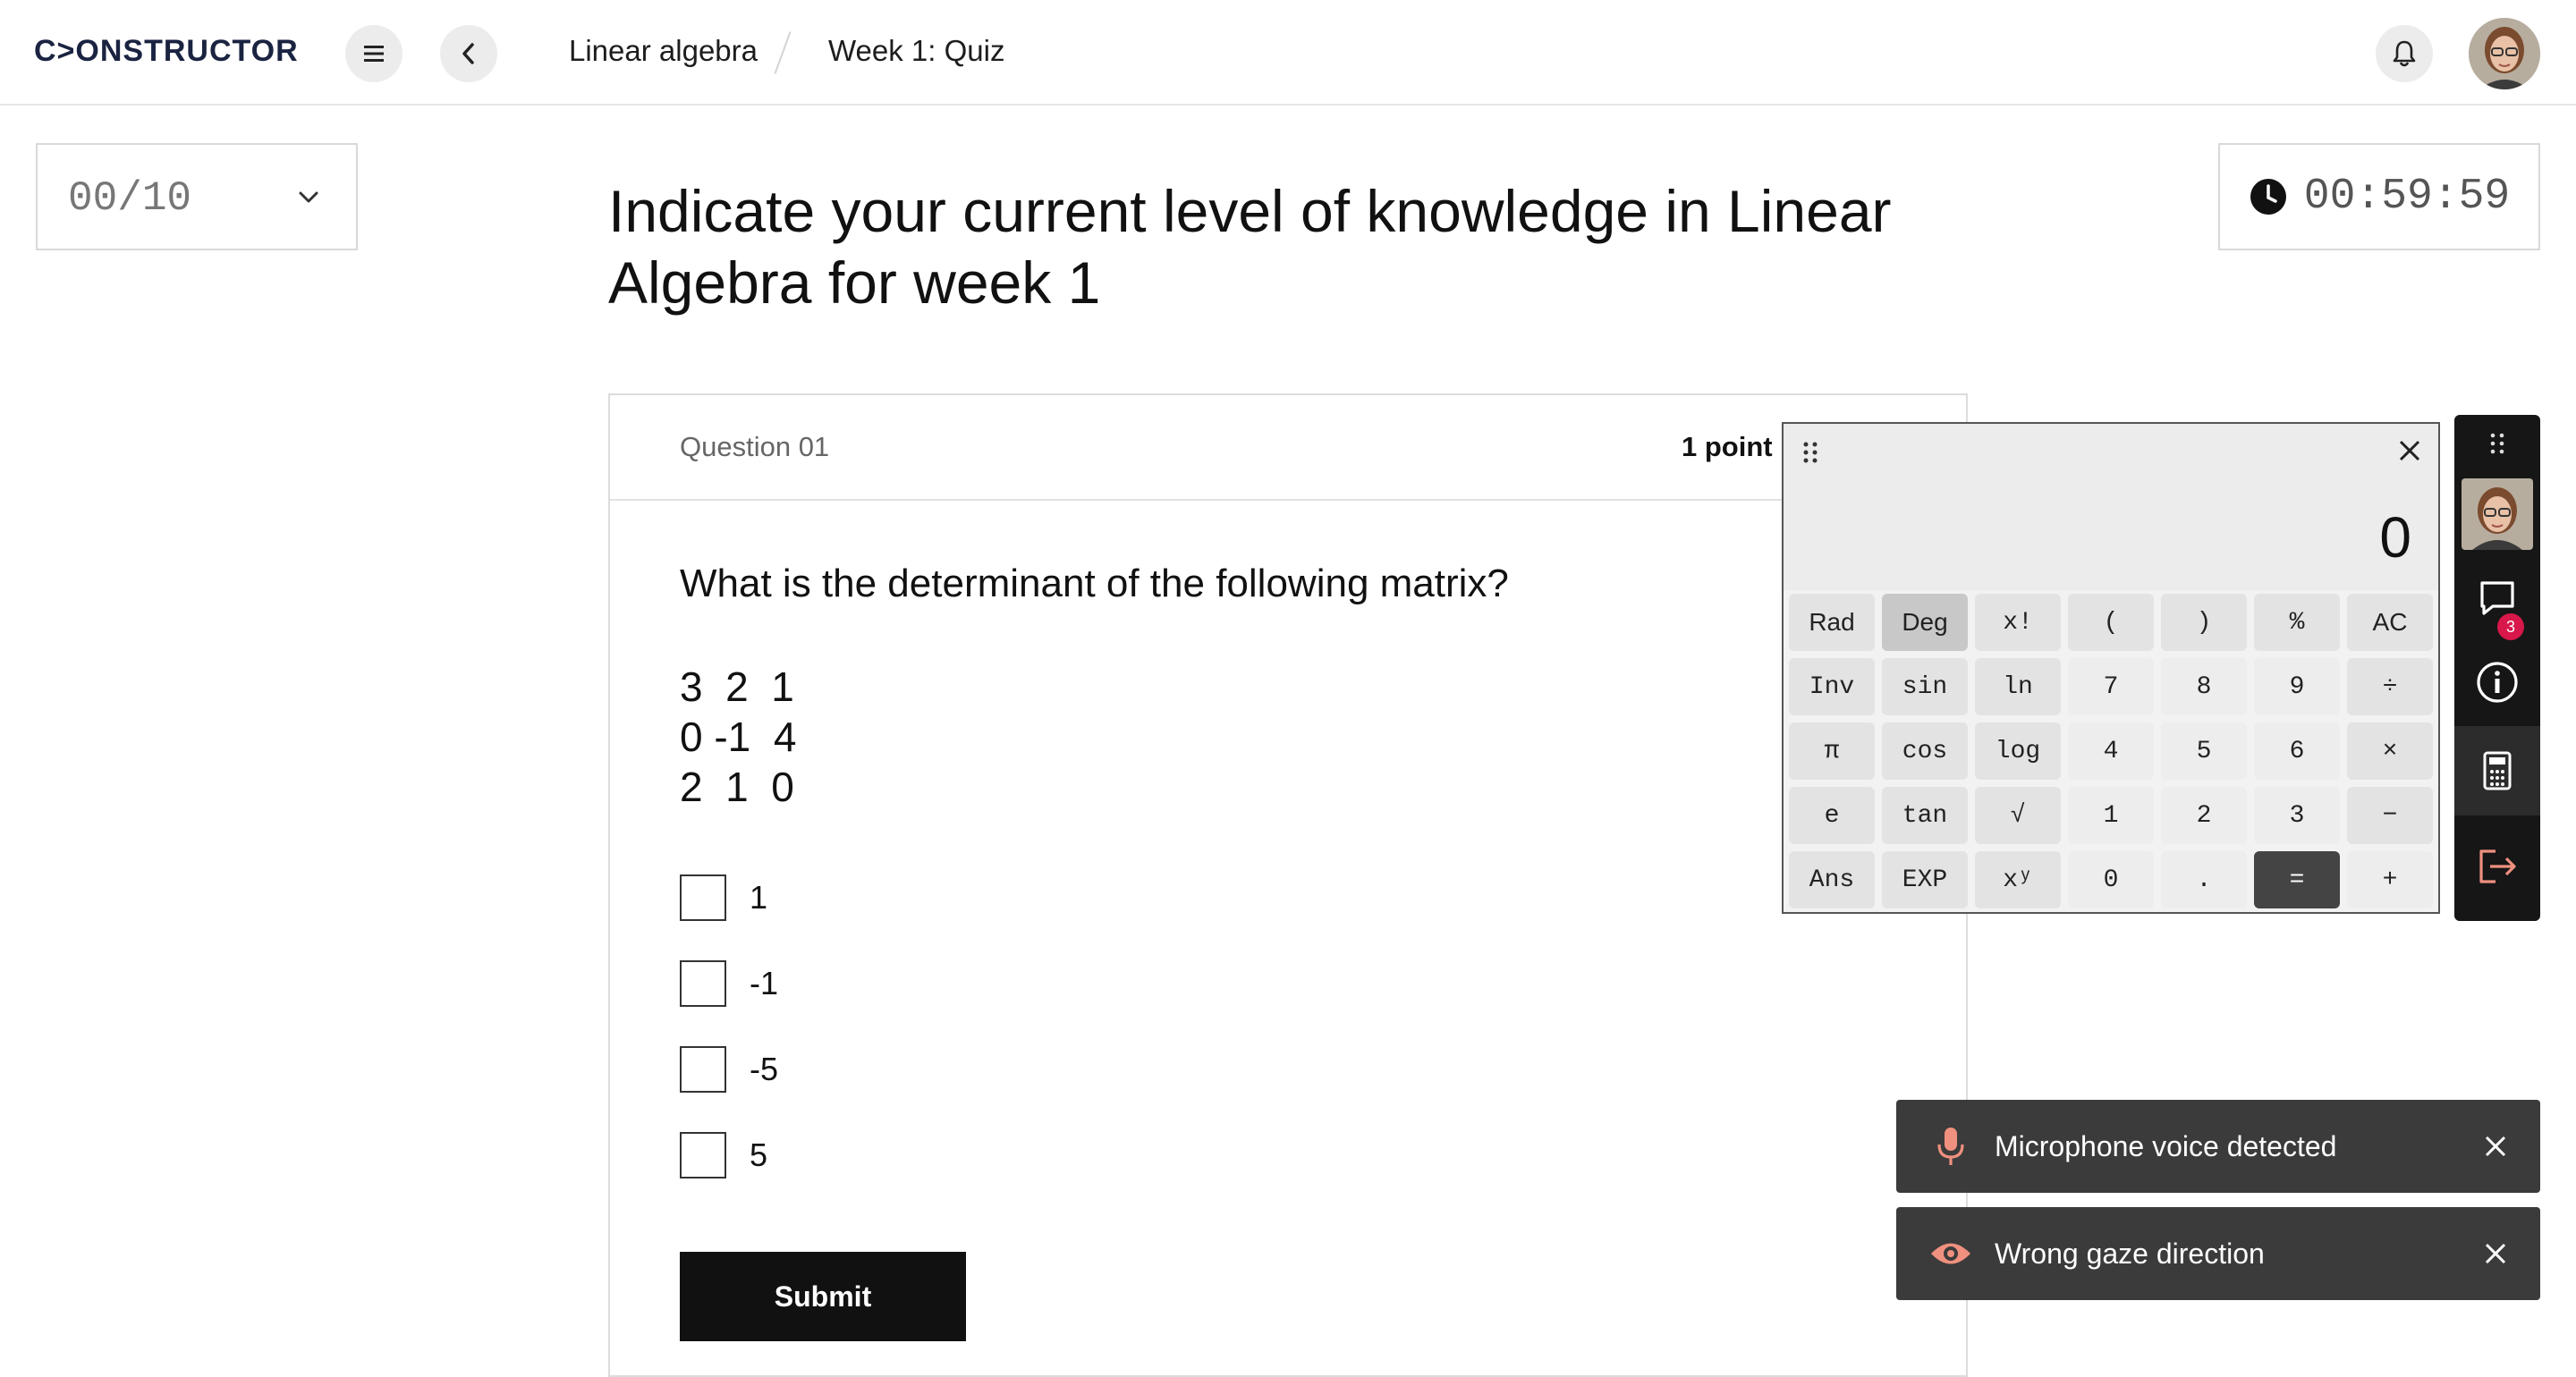  What do you see at coordinates (2204, 815) in the screenshot?
I see `calc-key-2: 2` at bounding box center [2204, 815].